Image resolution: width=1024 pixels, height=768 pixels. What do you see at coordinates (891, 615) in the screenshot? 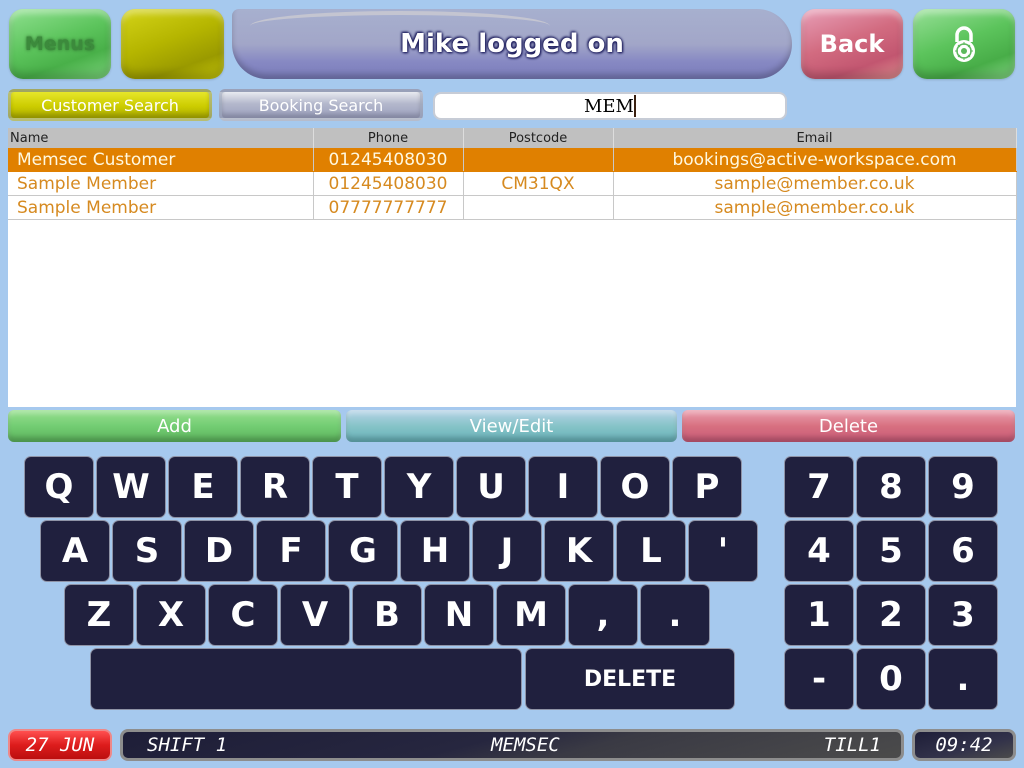
I see `numpad-key-2: 2` at bounding box center [891, 615].